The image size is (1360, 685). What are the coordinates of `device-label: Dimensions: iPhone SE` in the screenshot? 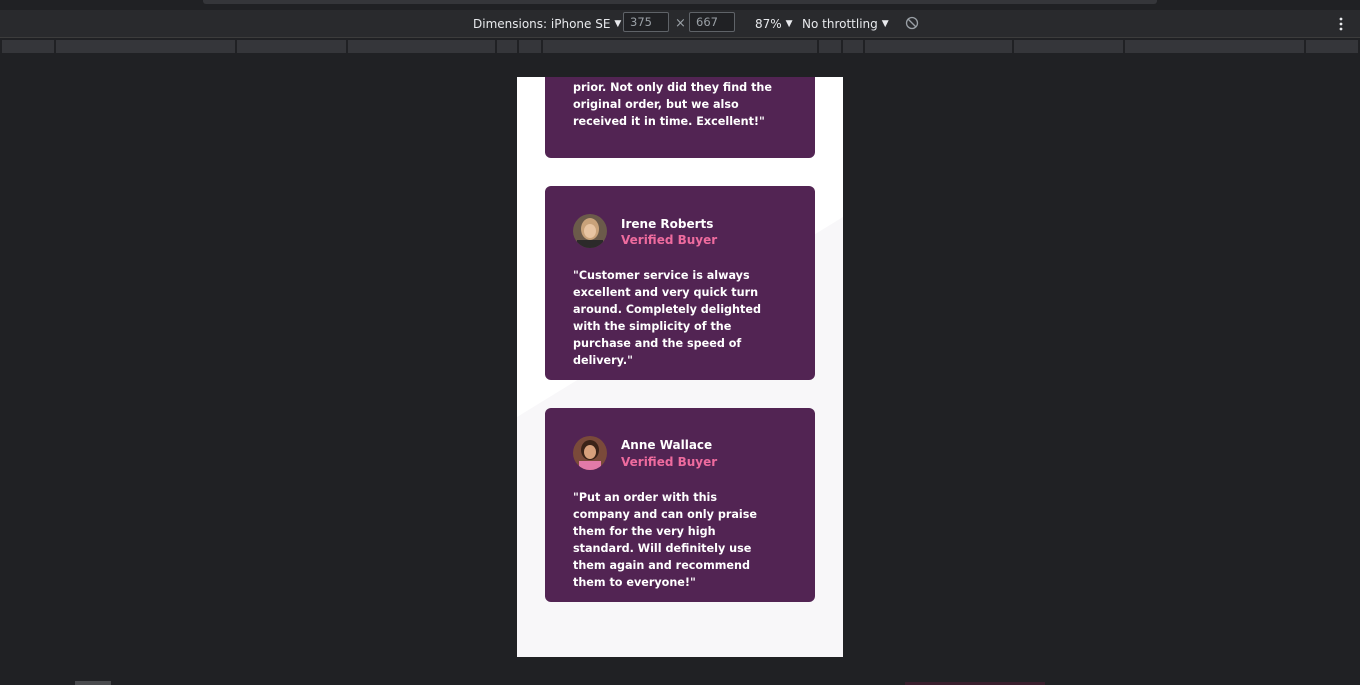 It's located at (542, 23).